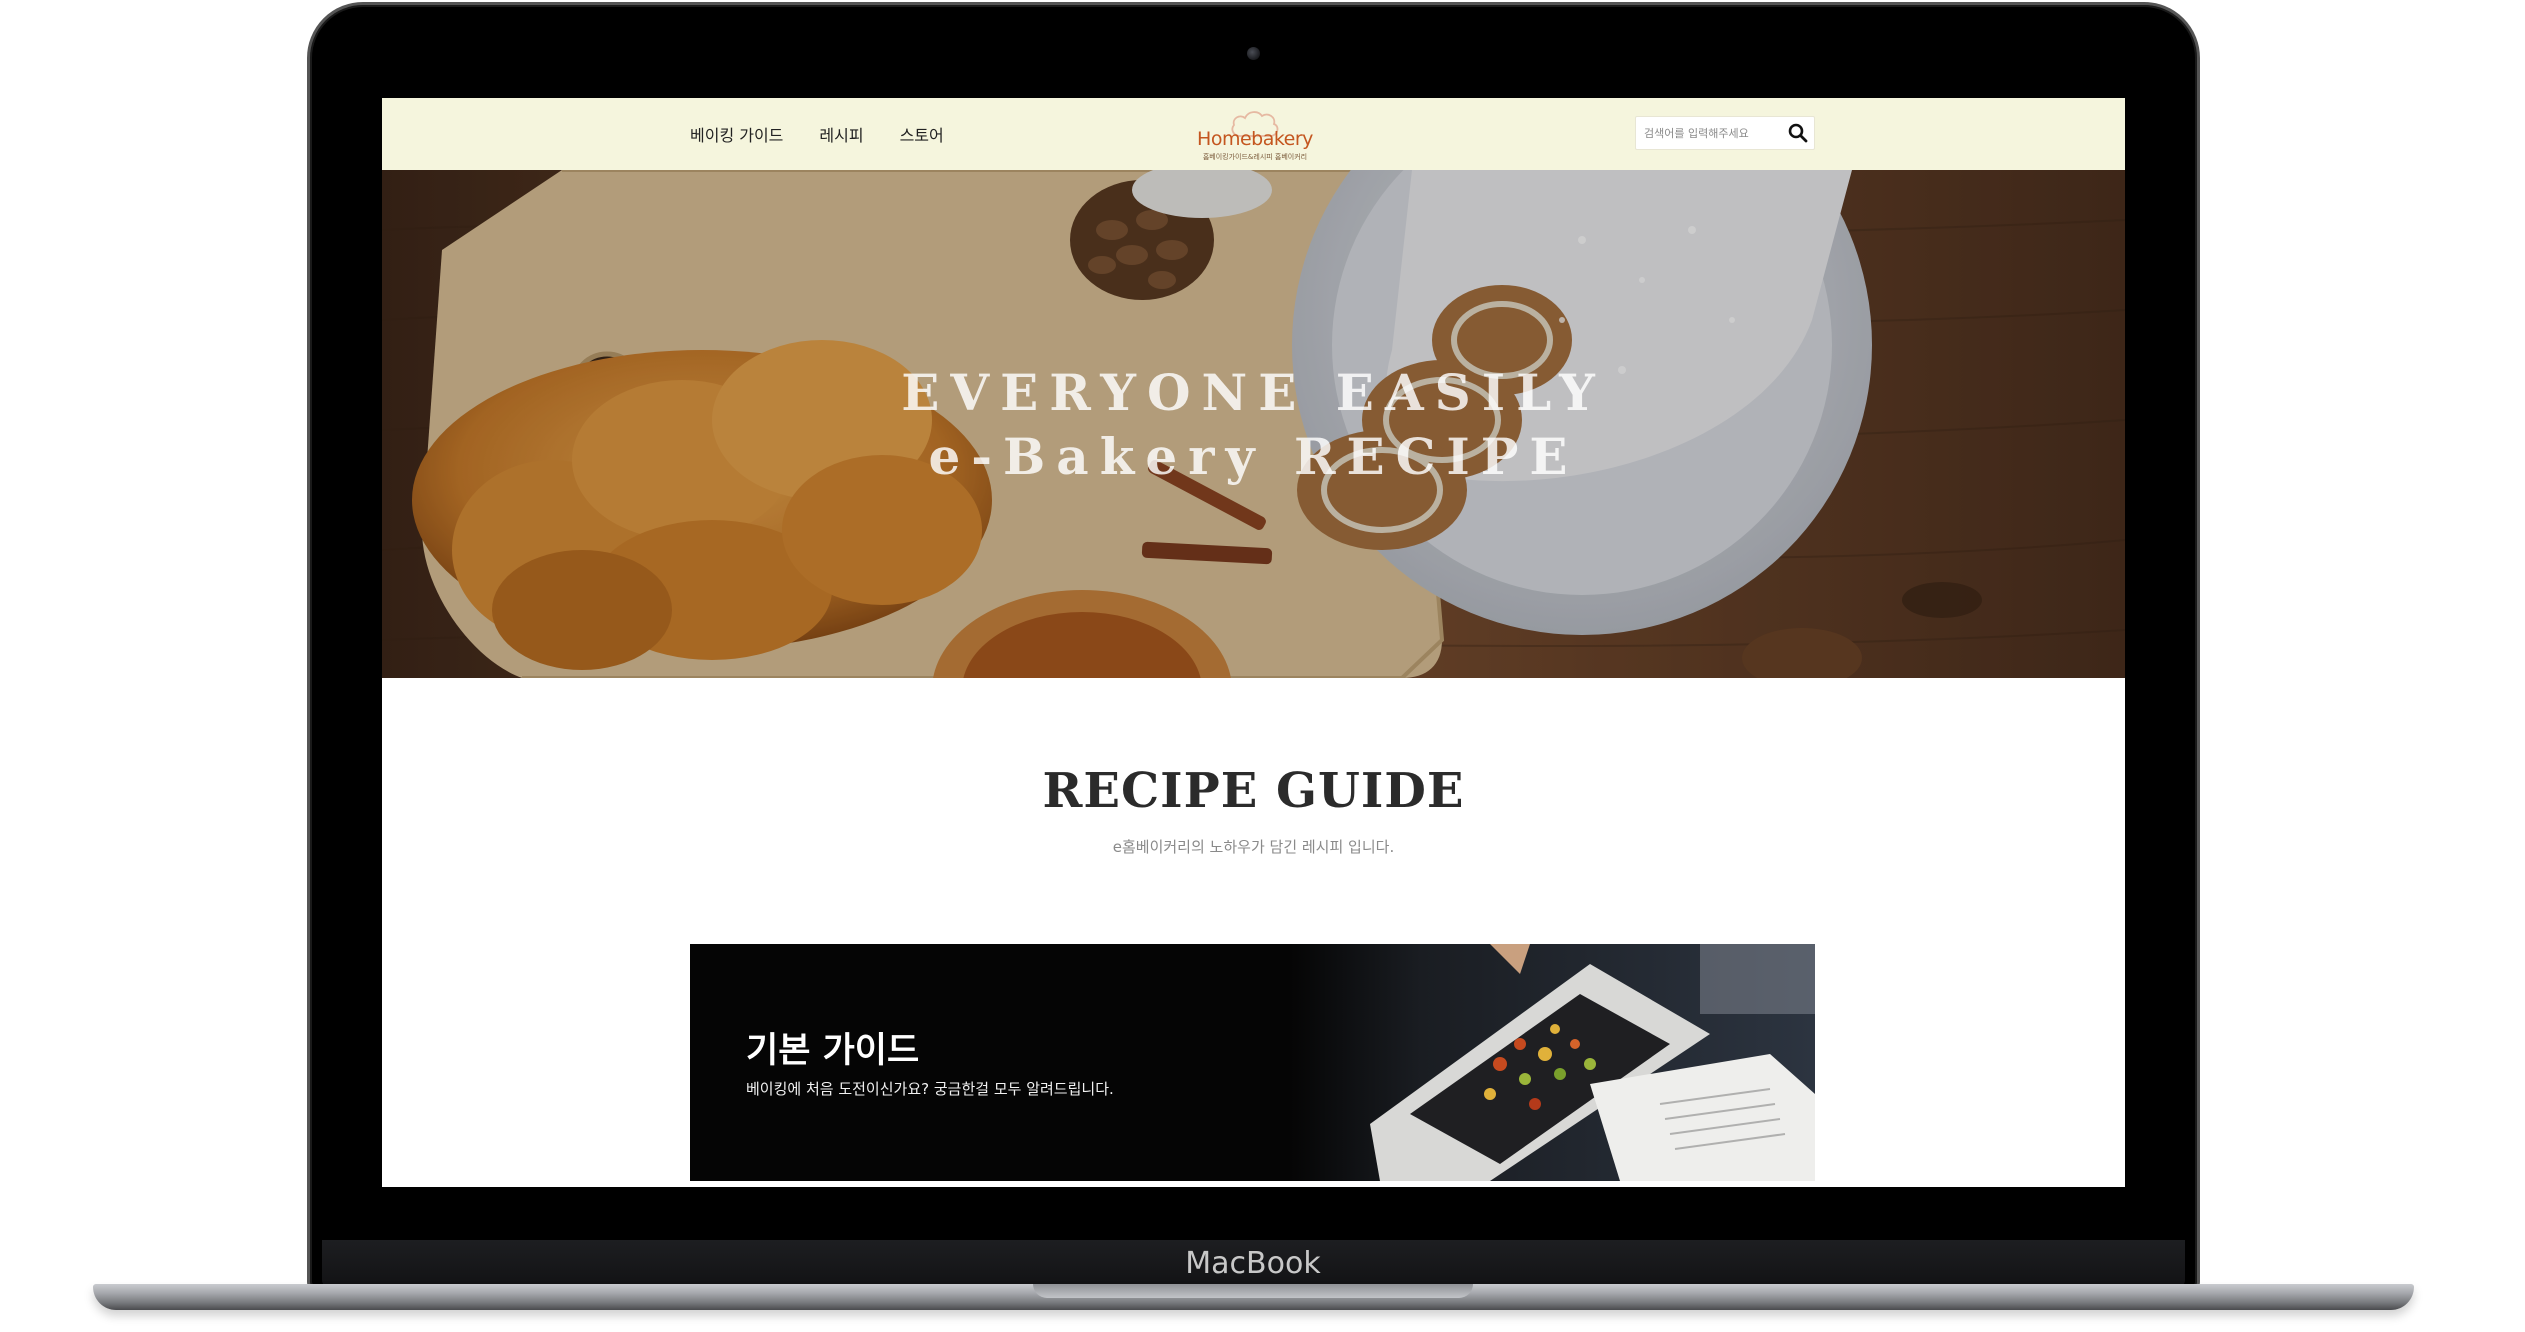  I want to click on guide-card-description: 베이킹에 처음 도전이신가요? 궁금한걸 모두 알려드립니다., so click(930, 1089).